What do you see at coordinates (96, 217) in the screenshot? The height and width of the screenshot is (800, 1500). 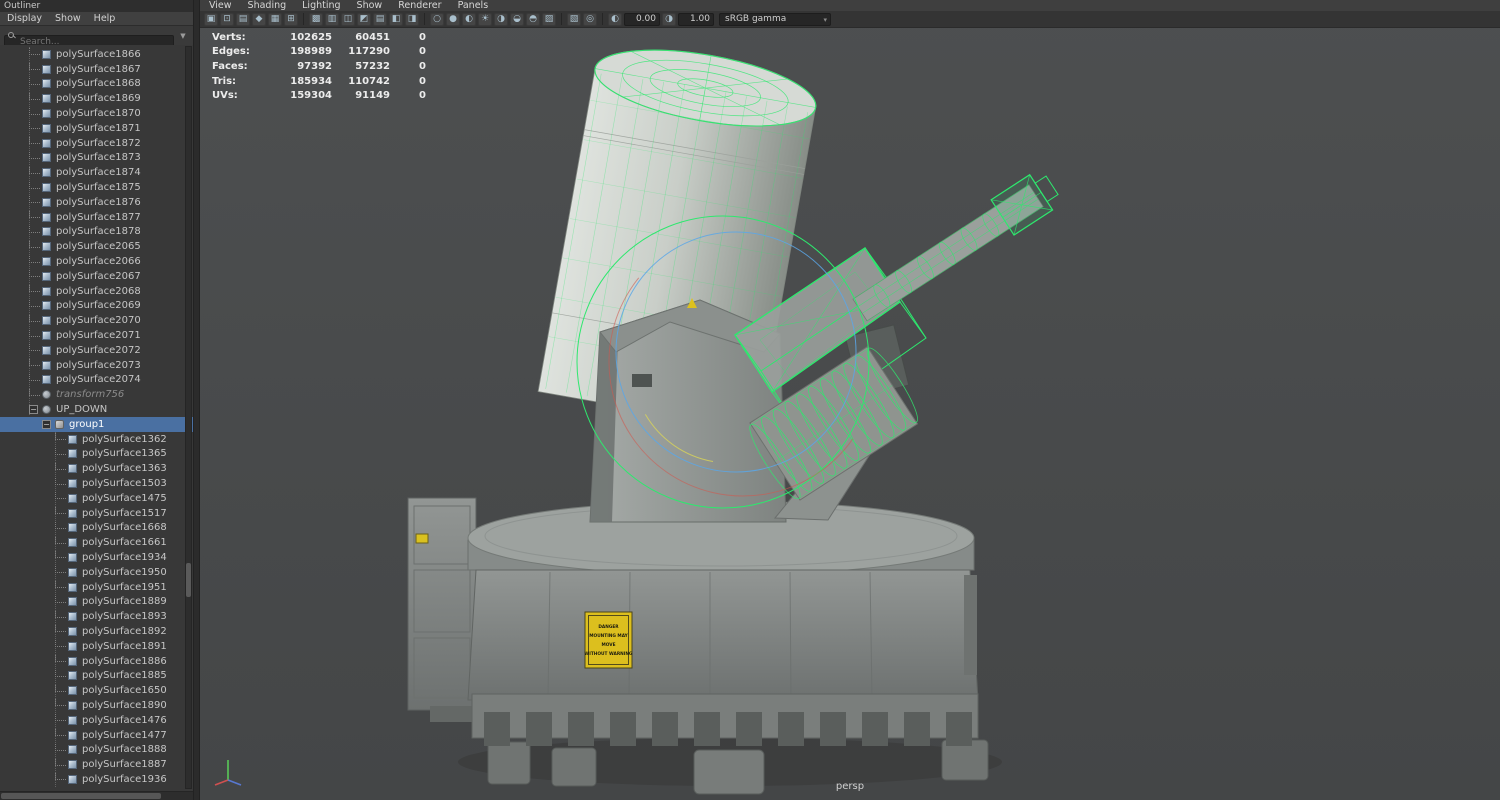 I see `outliner-item: polySurface1877` at bounding box center [96, 217].